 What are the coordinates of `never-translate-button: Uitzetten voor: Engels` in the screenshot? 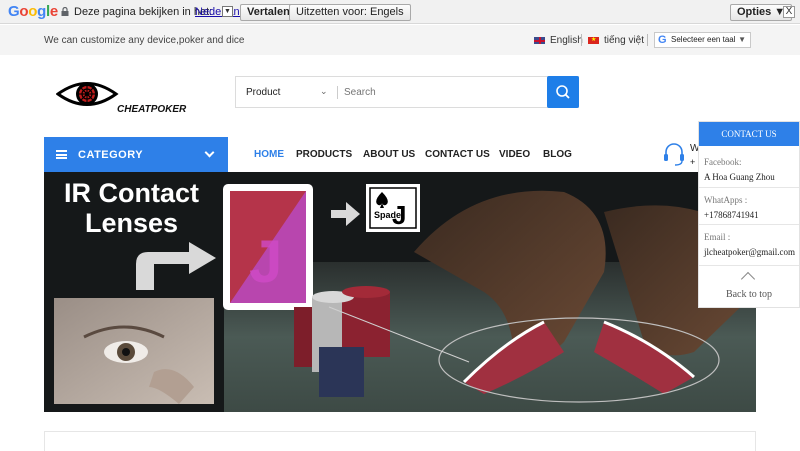 It's located at (350, 12).